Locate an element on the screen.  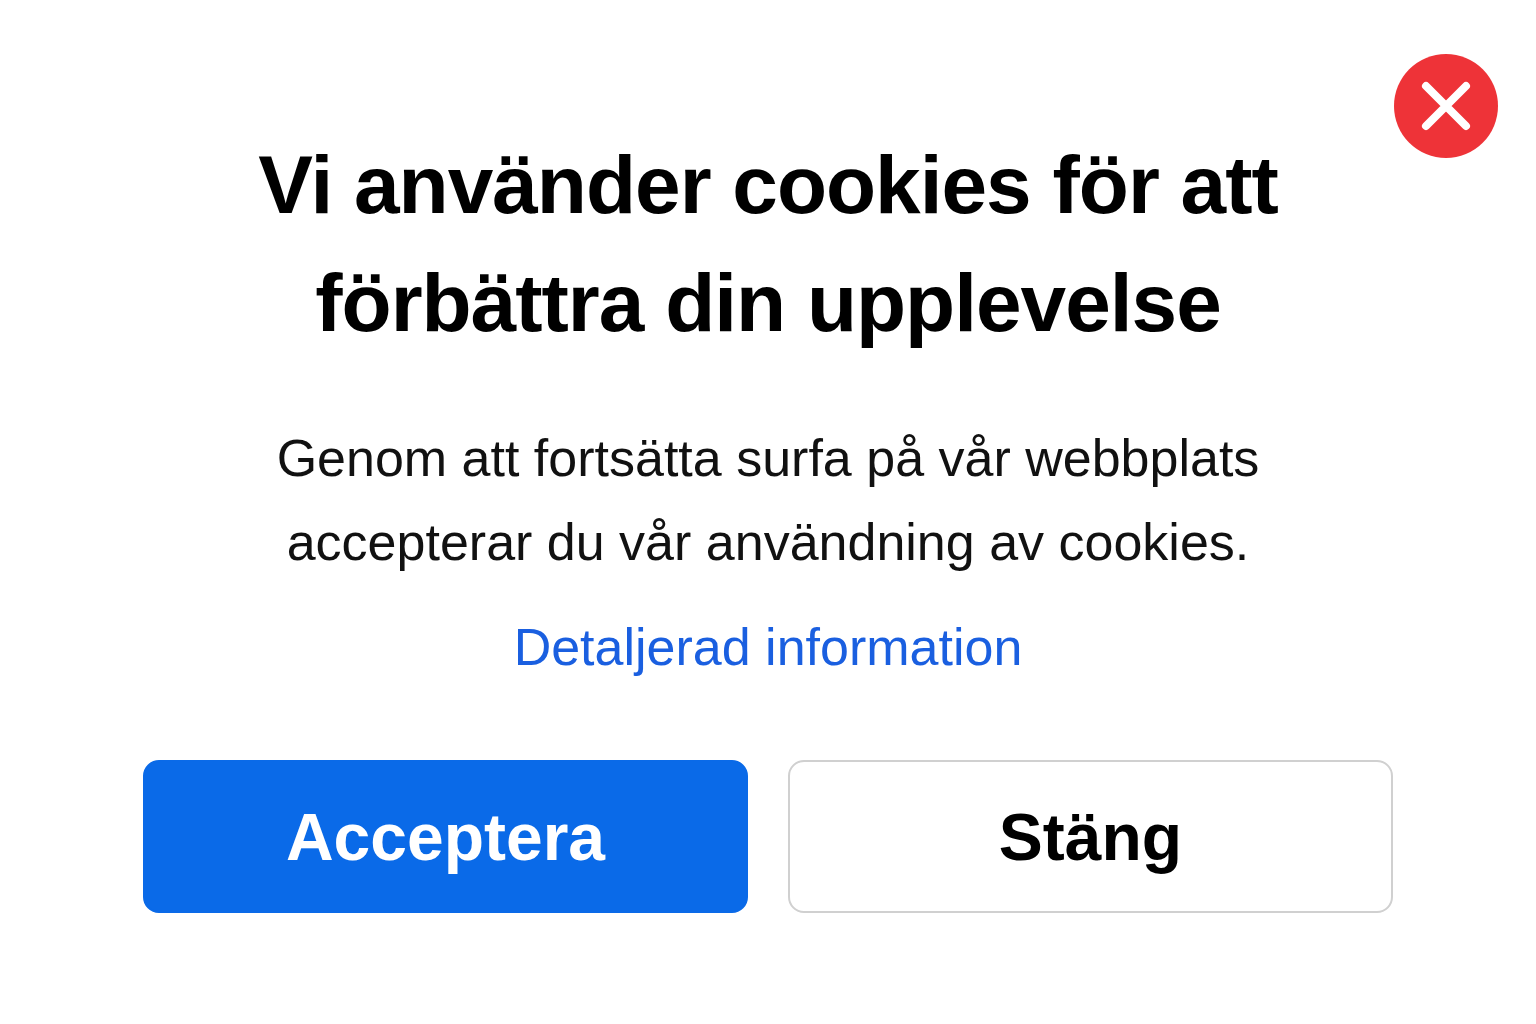
dialog-message: Genom att fortsätta surfa på vår webbplats accepterar du vår användning av cookies. is located at coordinates (768, 500).